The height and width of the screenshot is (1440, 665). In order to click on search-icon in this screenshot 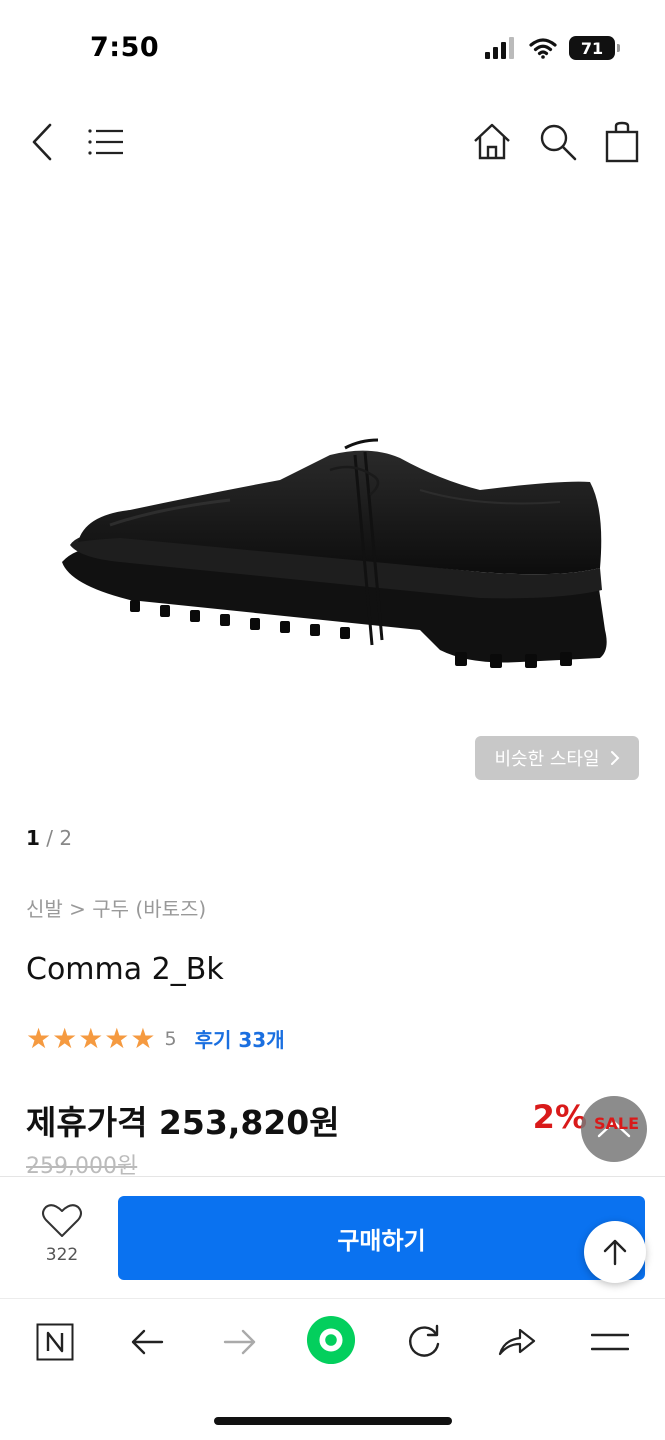, I will do `click(558, 142)`.